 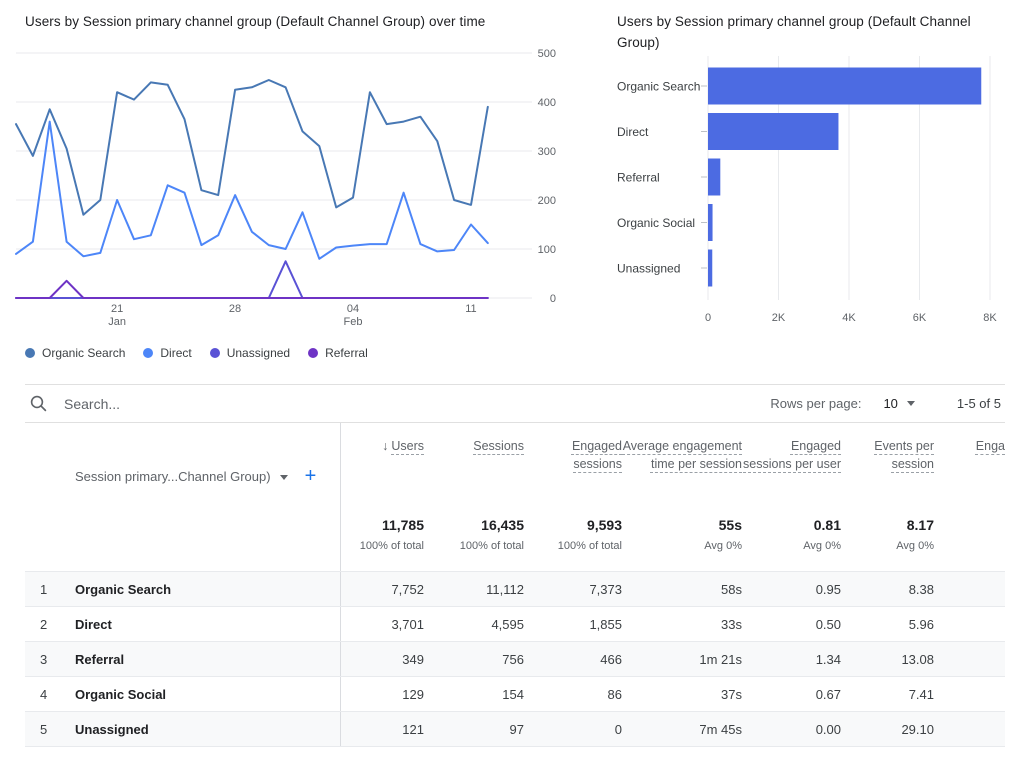 I want to click on metric-value-cell: 349, so click(x=382, y=659).